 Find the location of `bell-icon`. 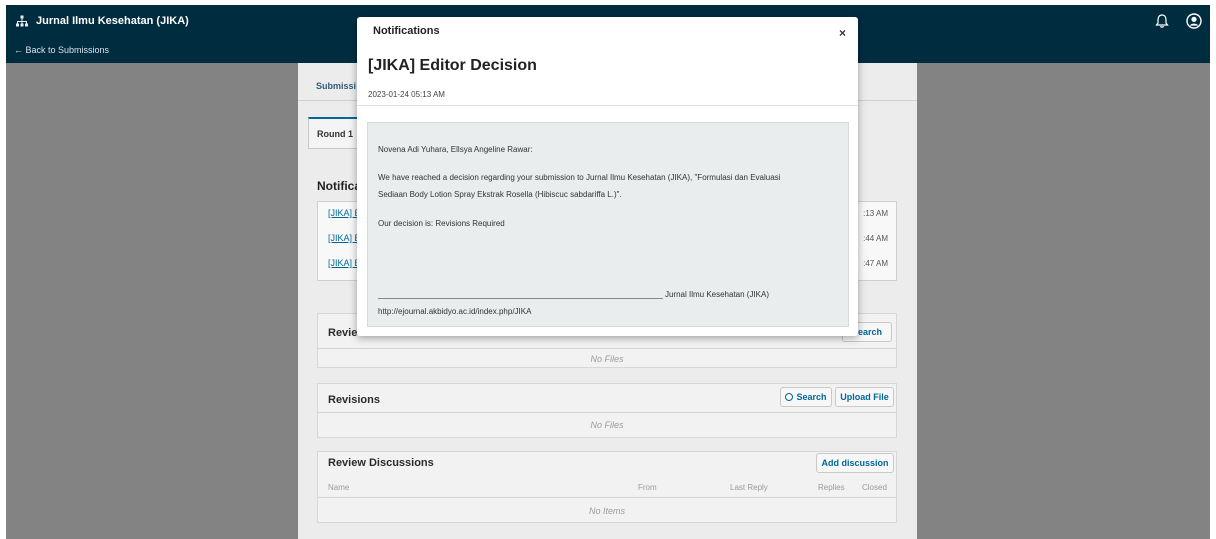

bell-icon is located at coordinates (1162, 21).